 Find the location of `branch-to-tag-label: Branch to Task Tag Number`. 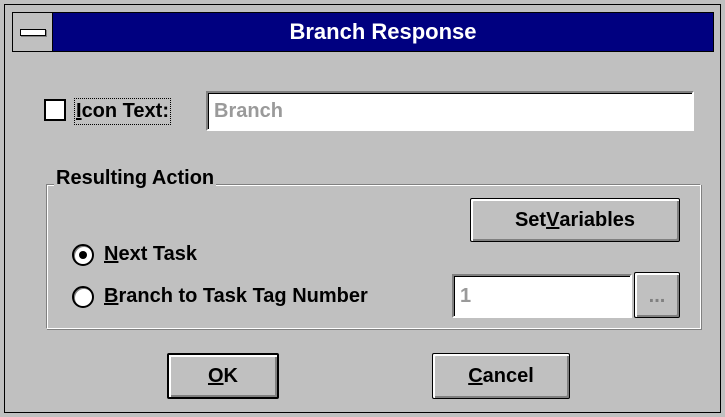

branch-to-tag-label: Branch to Task Tag Number is located at coordinates (236, 296).